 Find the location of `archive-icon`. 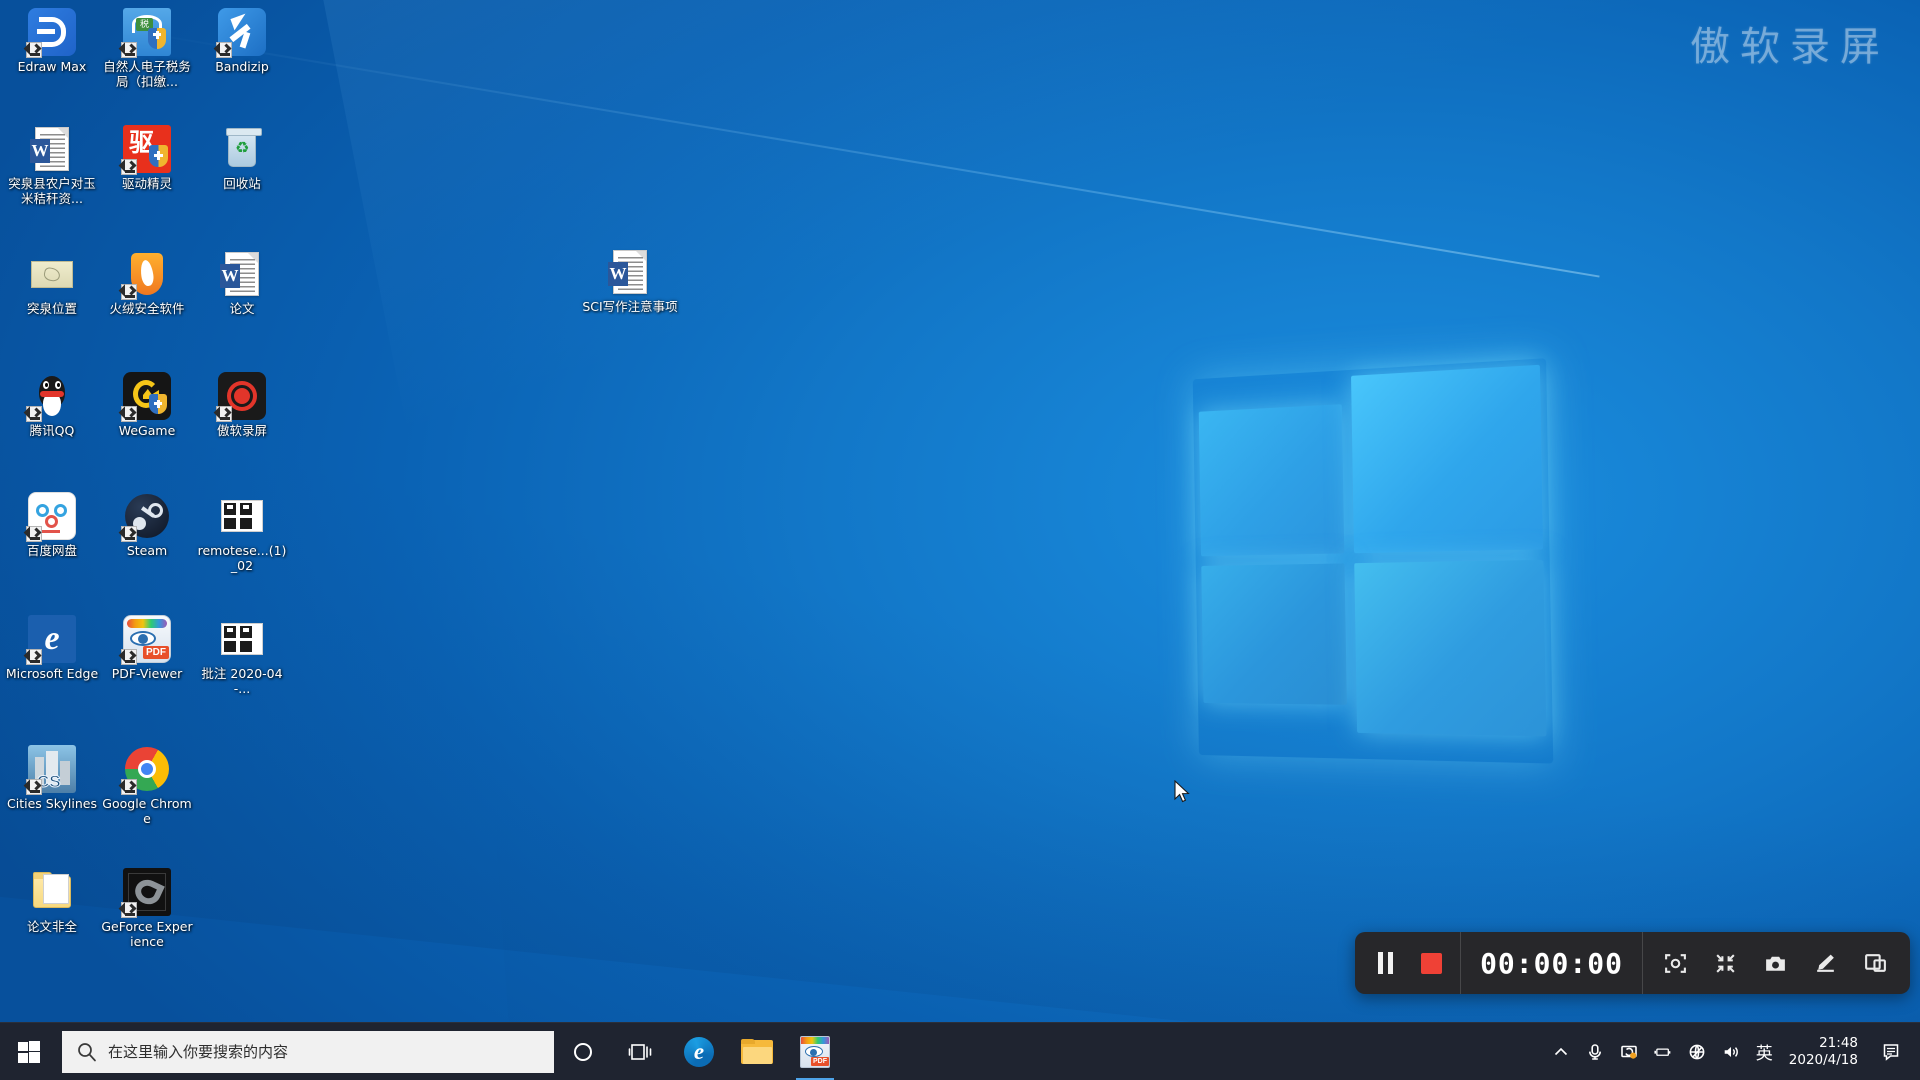

archive-icon is located at coordinates (242, 516).